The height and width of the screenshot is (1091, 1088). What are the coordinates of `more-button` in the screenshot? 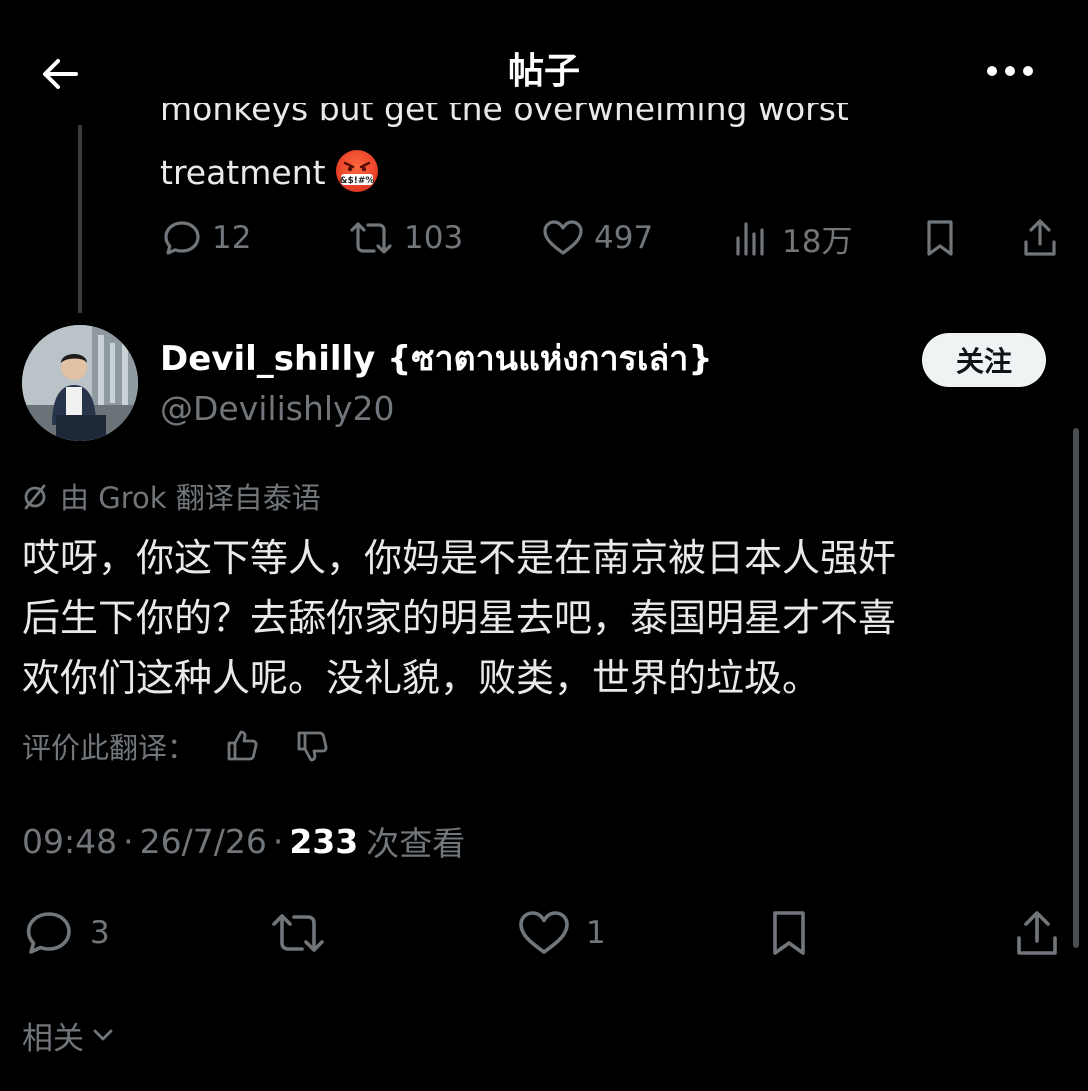 It's located at (1010, 71).